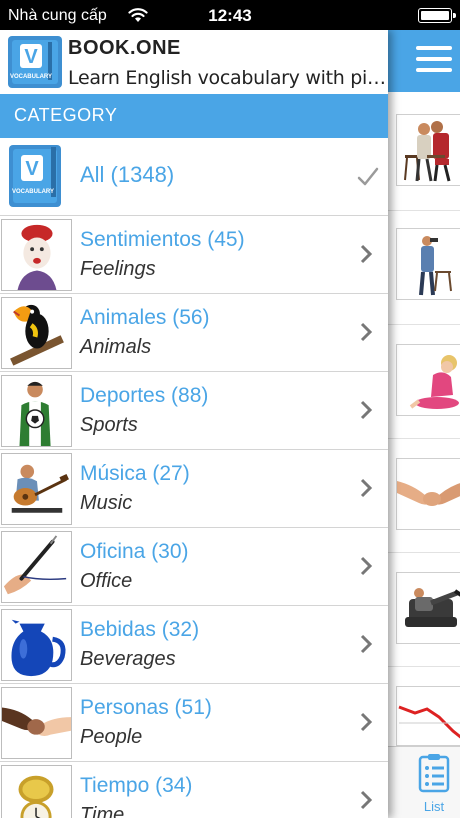 Image resolution: width=460 pixels, height=818 pixels. Describe the element at coordinates (36, 791) in the screenshot. I see `time-thumbnail` at that location.